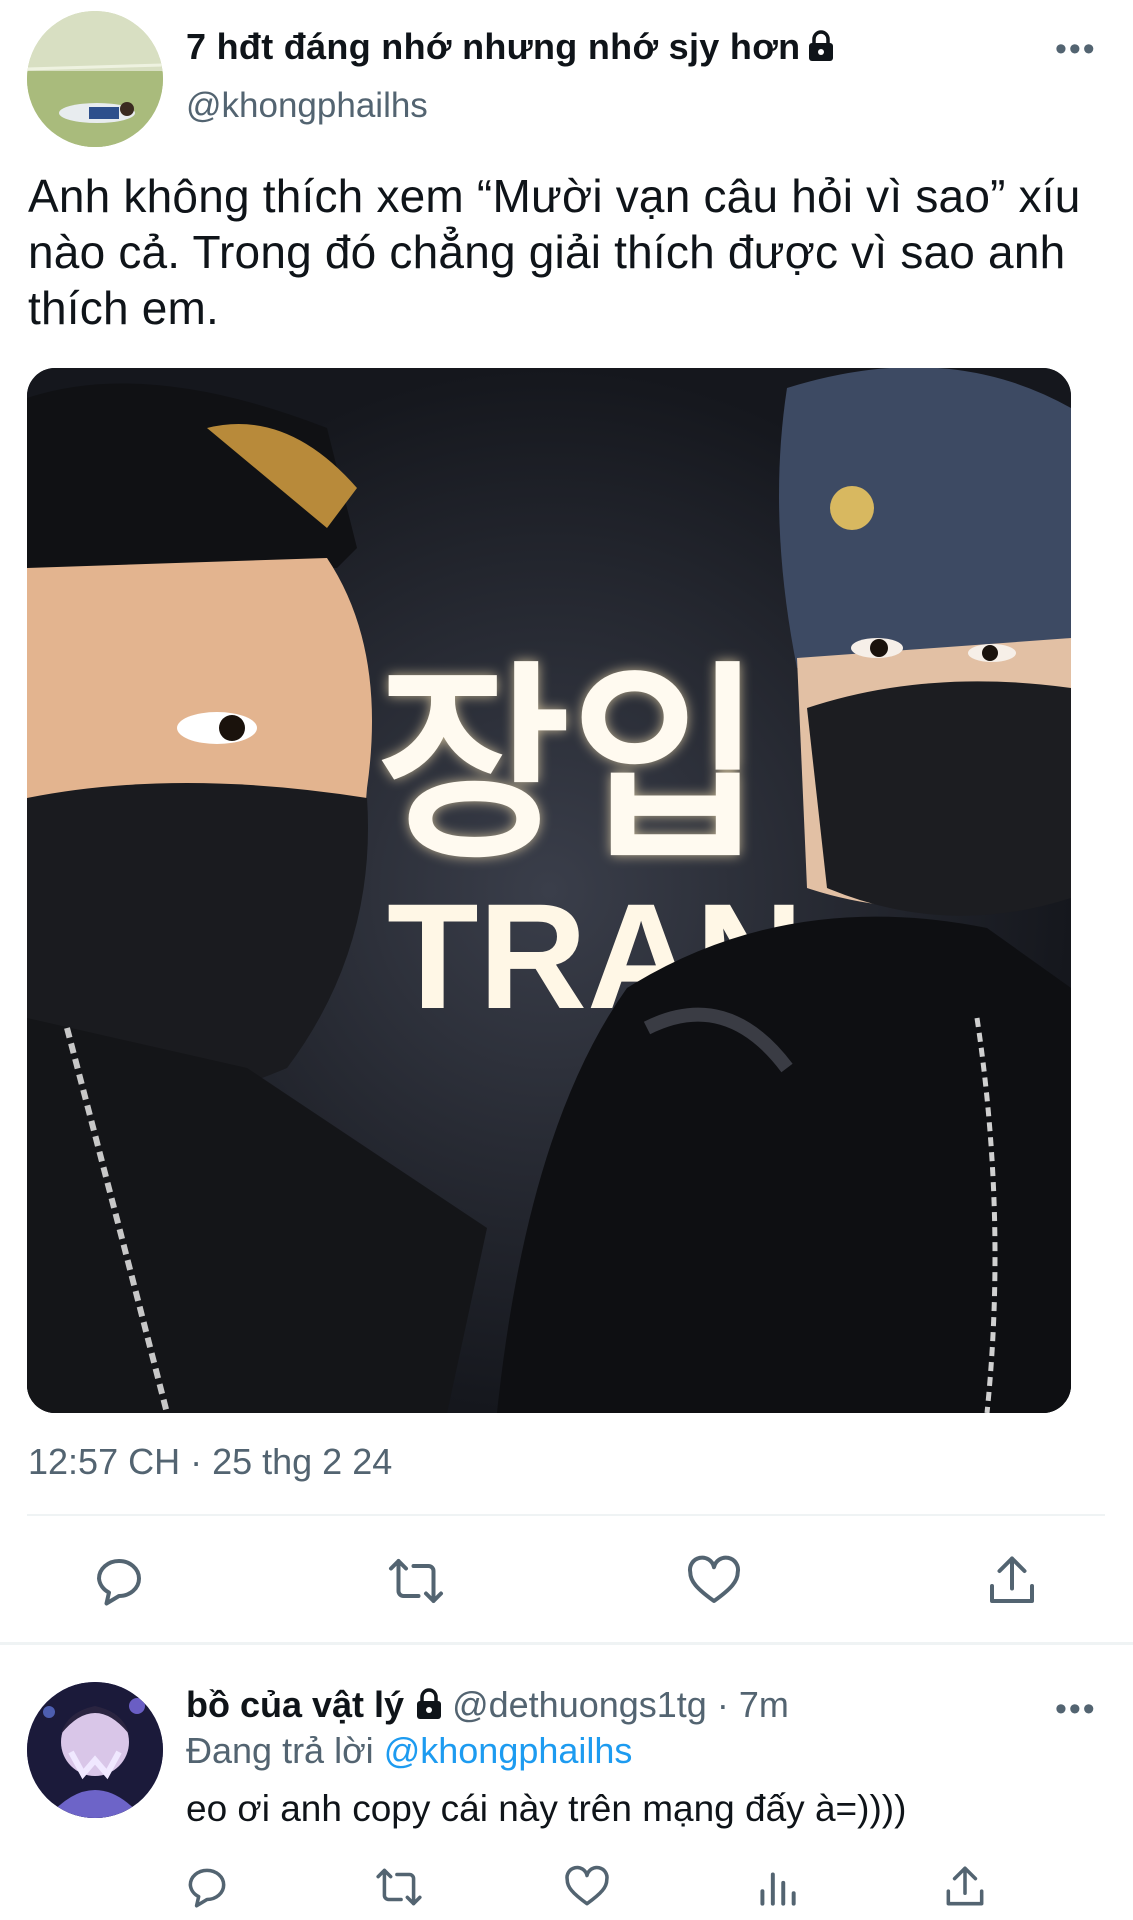 The image size is (1133, 1920). What do you see at coordinates (777, 1887) in the screenshot?
I see `views-icon` at bounding box center [777, 1887].